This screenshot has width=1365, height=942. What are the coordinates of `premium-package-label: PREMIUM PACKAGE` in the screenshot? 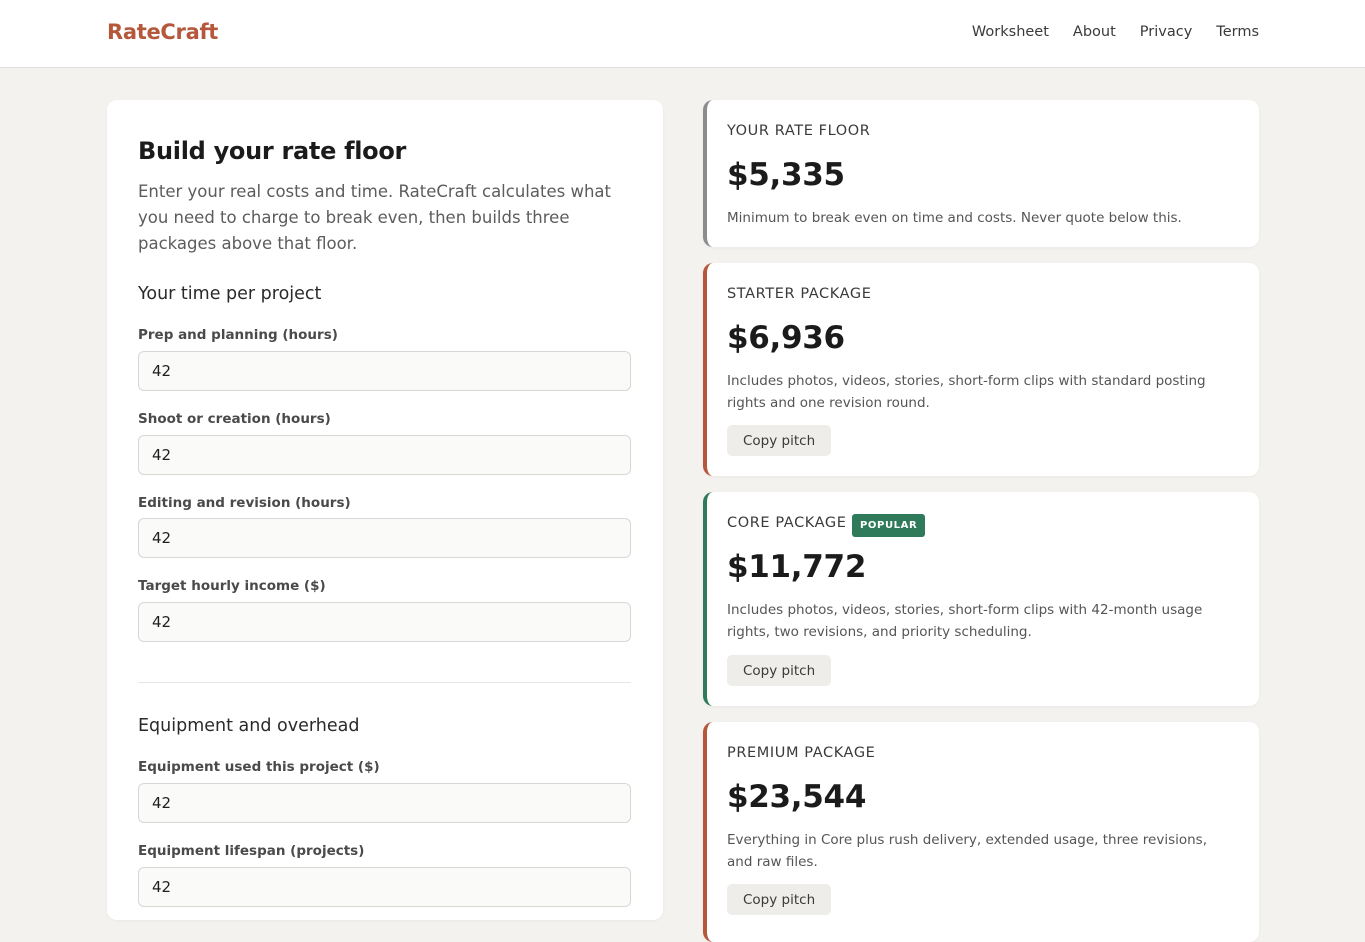 It's located at (801, 753).